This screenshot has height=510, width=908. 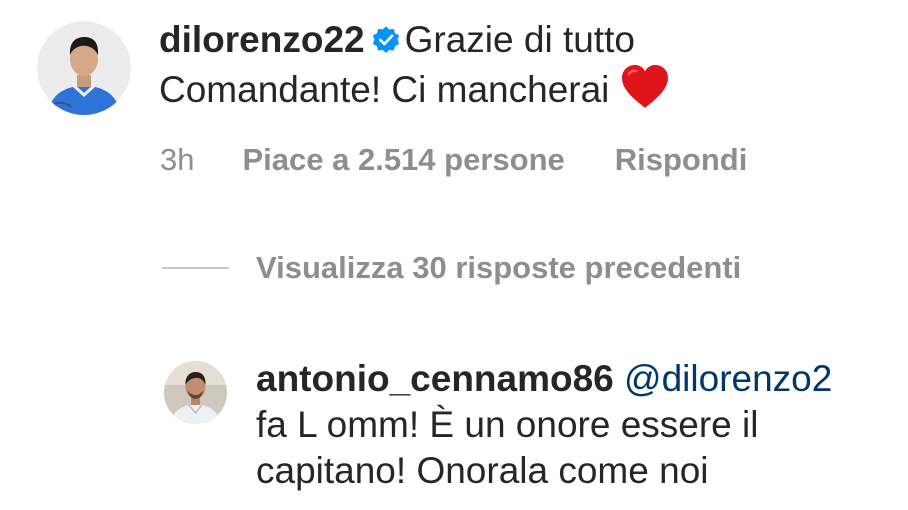 What do you see at coordinates (384, 89) in the screenshot?
I see `comment-text-line2: Comandante! Ci mancherai` at bounding box center [384, 89].